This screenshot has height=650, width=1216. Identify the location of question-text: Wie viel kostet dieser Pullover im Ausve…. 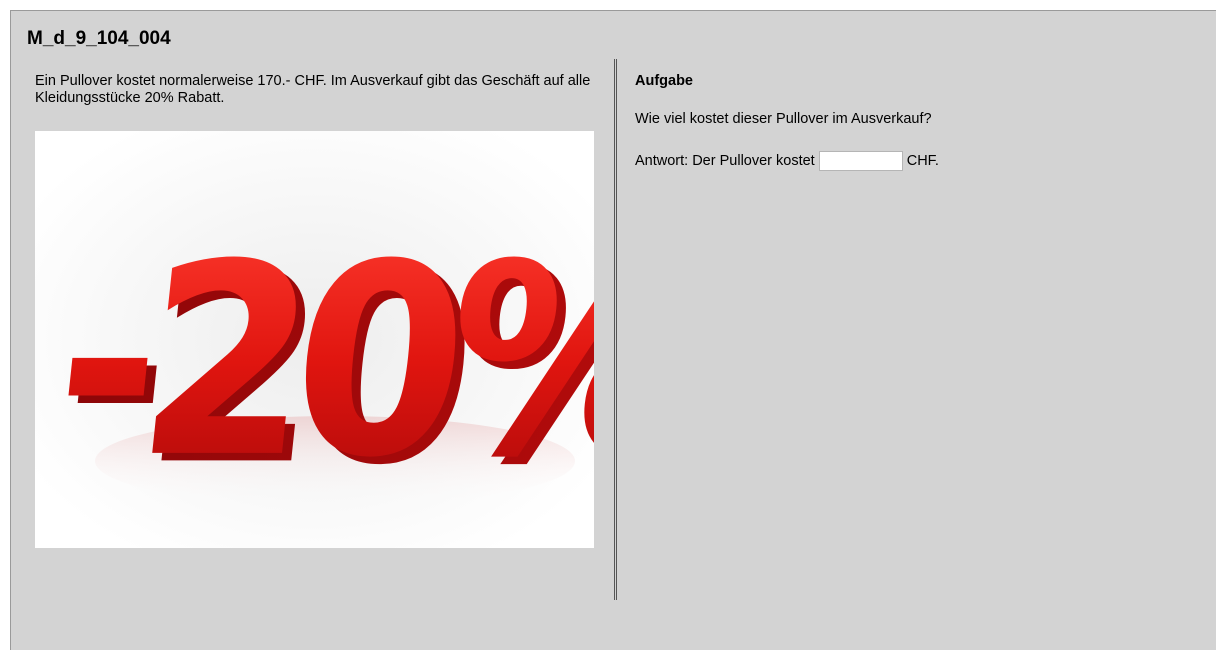
(783, 119).